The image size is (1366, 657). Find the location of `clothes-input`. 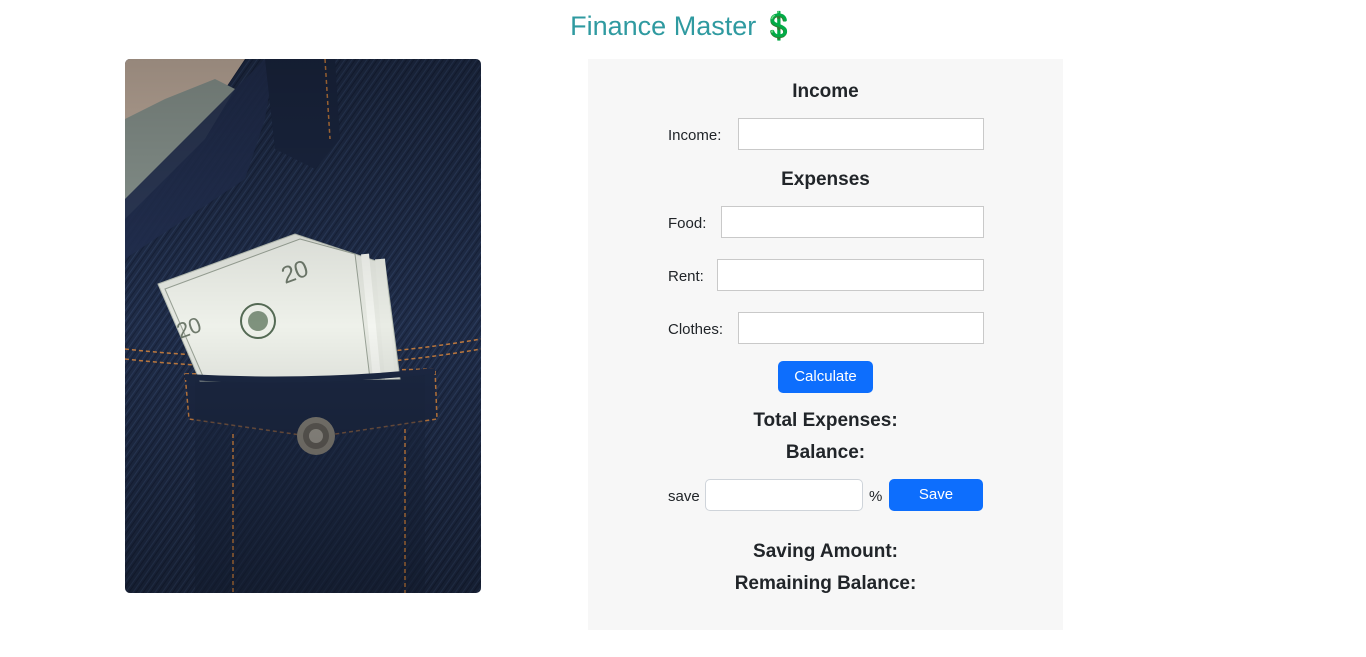

clothes-input is located at coordinates (861, 328).